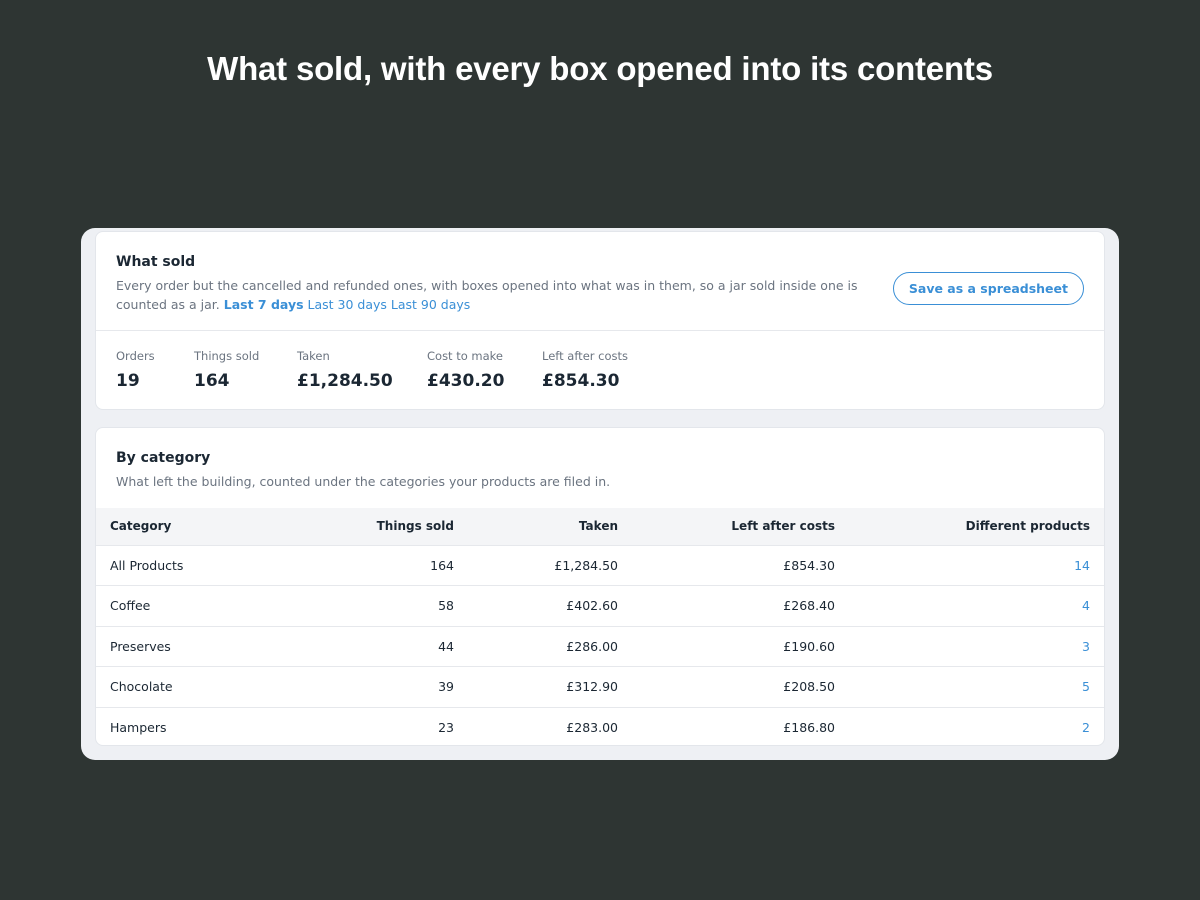 The height and width of the screenshot is (900, 1200). I want to click on column-header-taken: Taken, so click(536, 527).